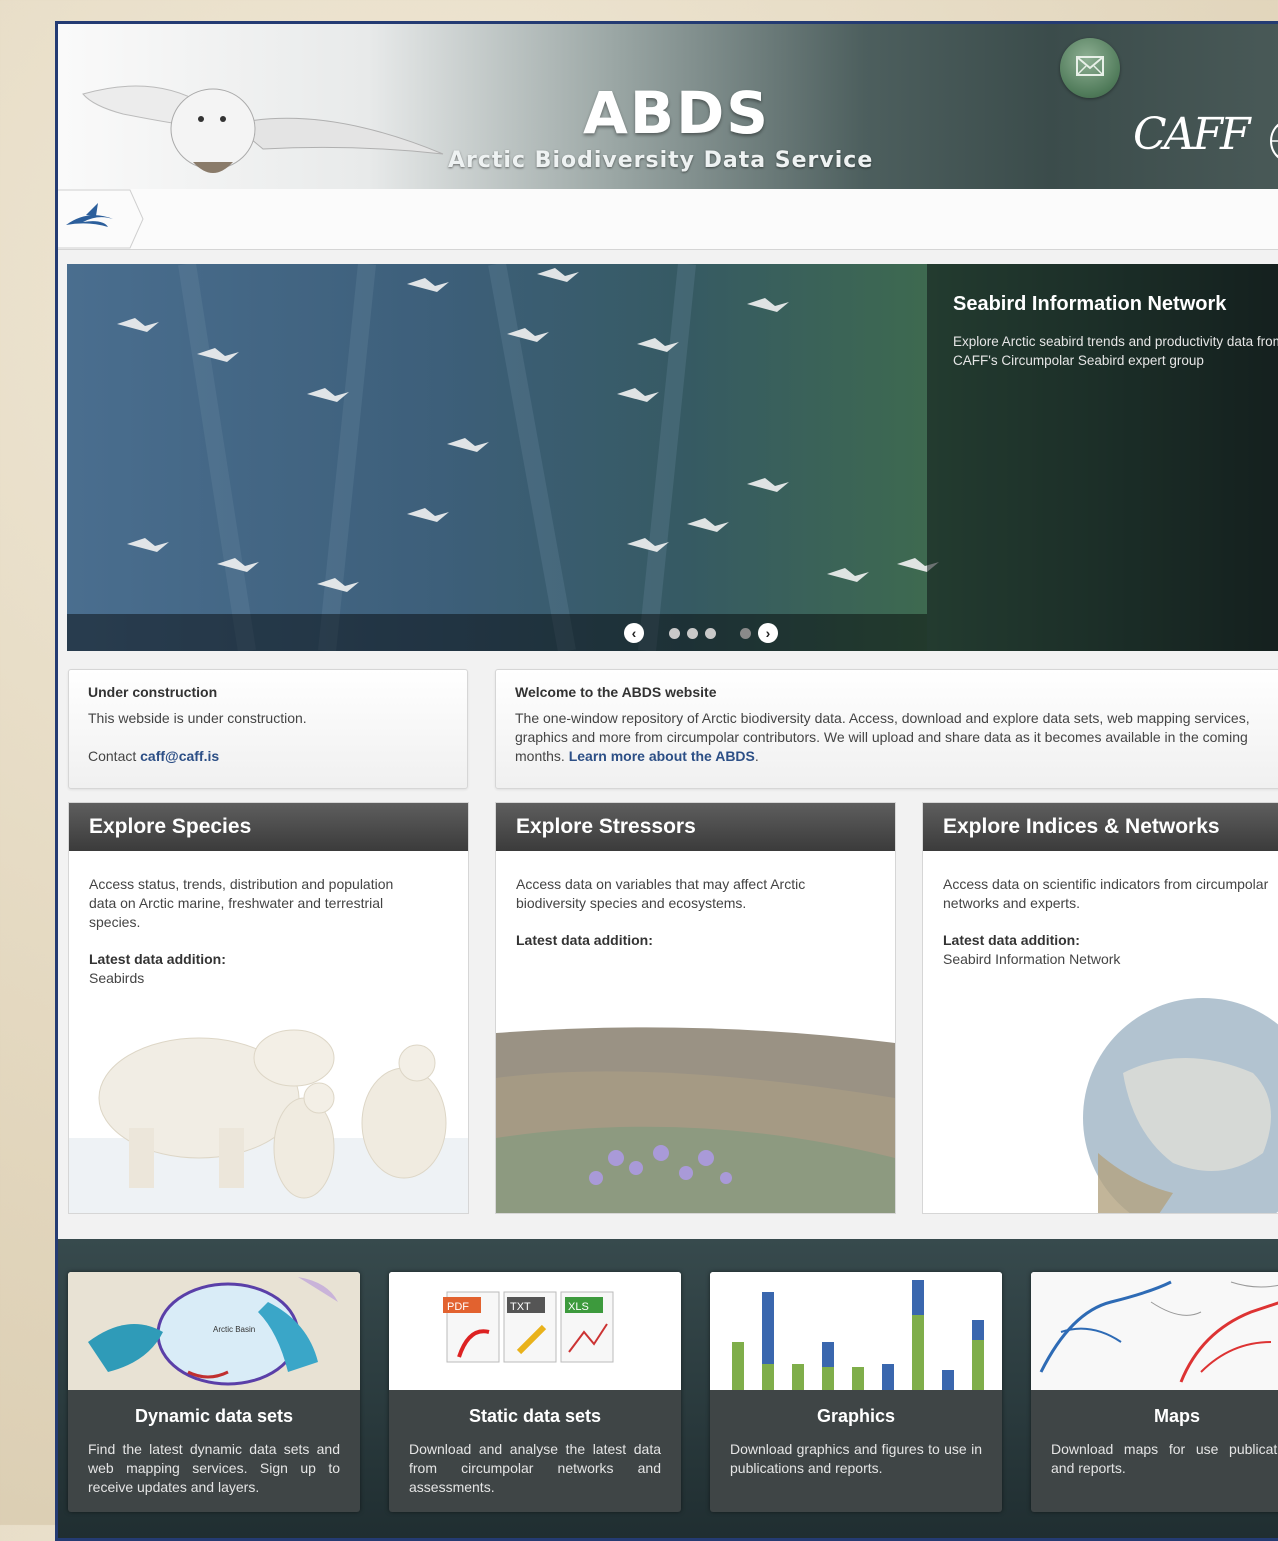 The image size is (1278, 1541). Describe the element at coordinates (179, 756) in the screenshot. I see `contact-email-link: caff@caff.is` at that location.